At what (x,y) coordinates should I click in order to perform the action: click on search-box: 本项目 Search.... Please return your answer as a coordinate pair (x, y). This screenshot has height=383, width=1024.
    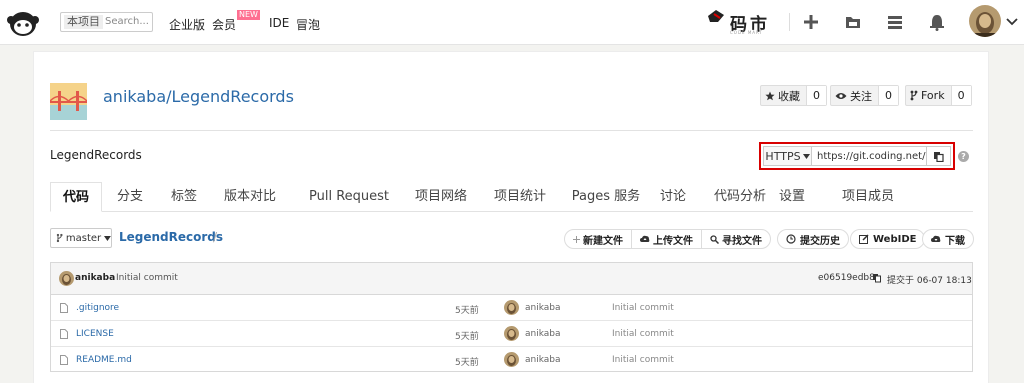
    Looking at the image, I should click on (106, 22).